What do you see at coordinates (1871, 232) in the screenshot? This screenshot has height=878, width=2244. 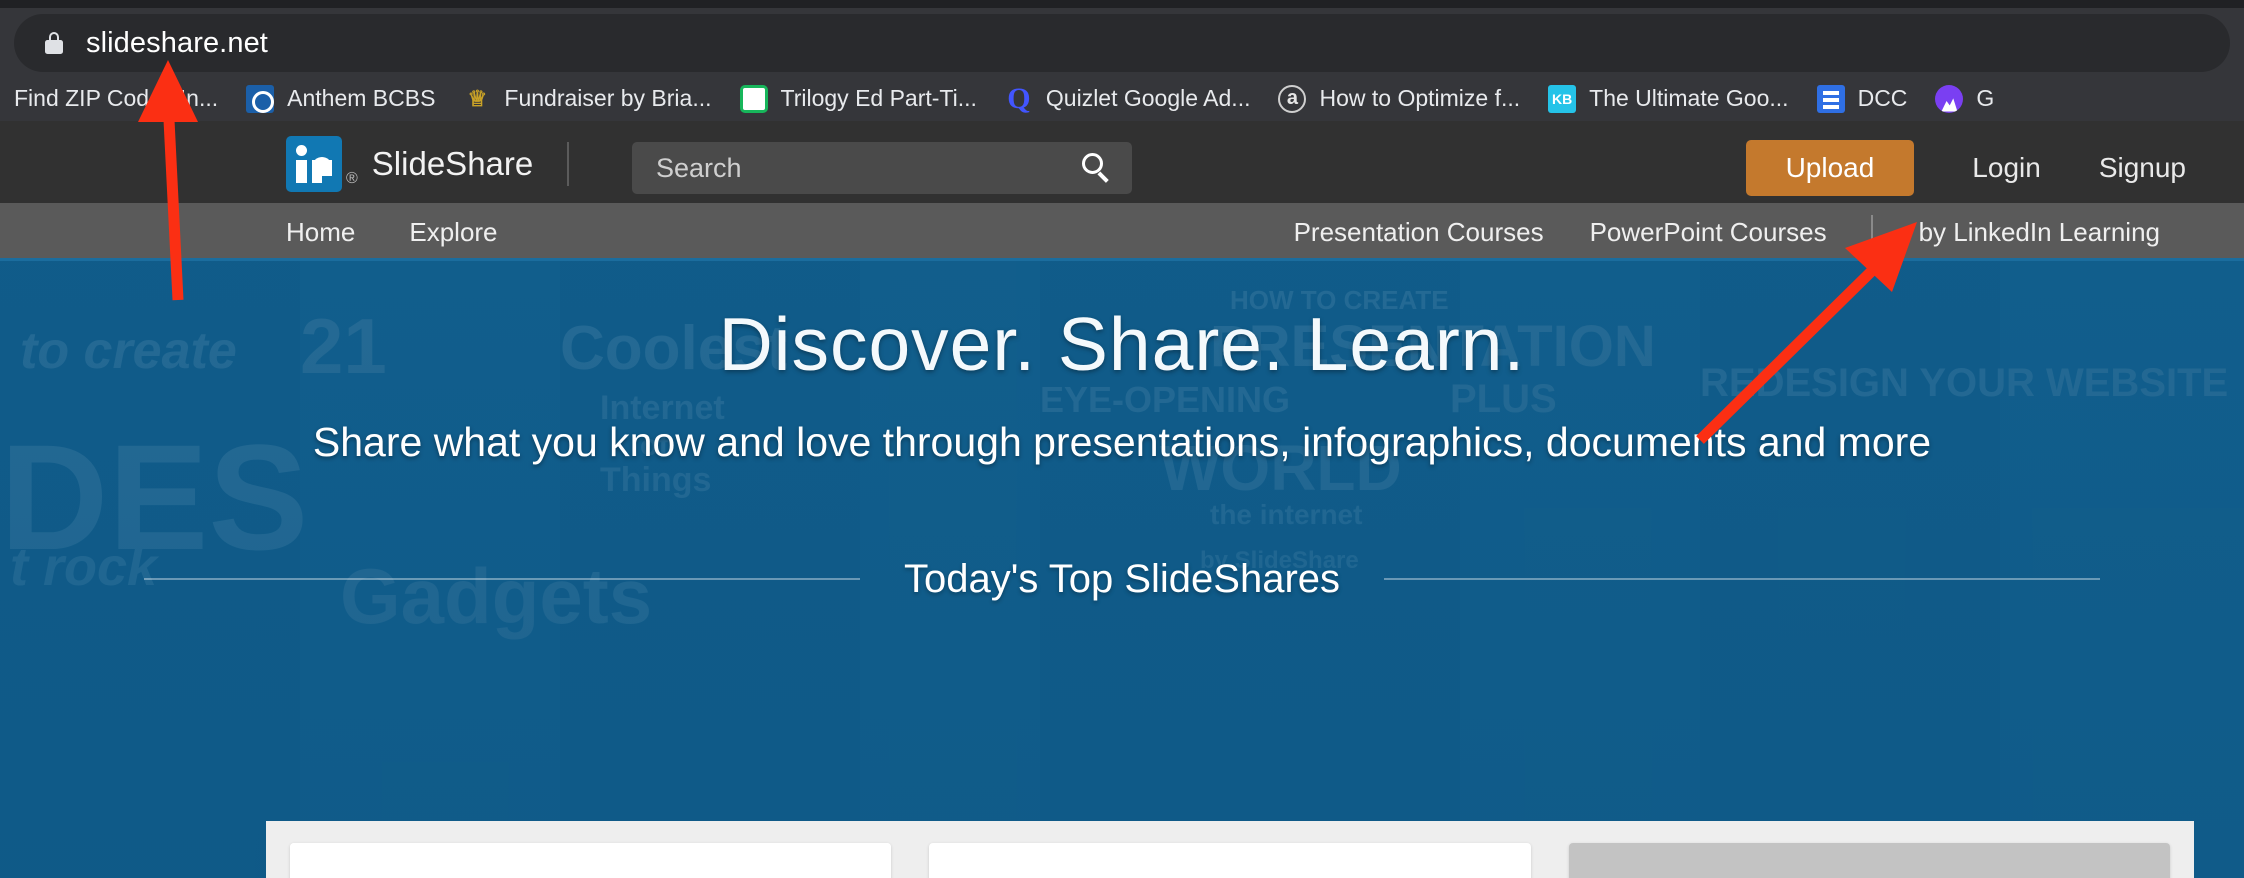 I see `nav-divider` at bounding box center [1871, 232].